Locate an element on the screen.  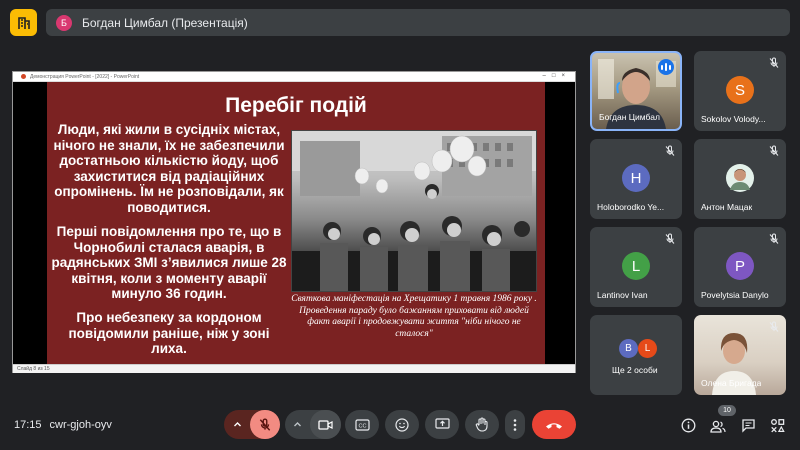
present-screen-icon is located at coordinates (442, 423).